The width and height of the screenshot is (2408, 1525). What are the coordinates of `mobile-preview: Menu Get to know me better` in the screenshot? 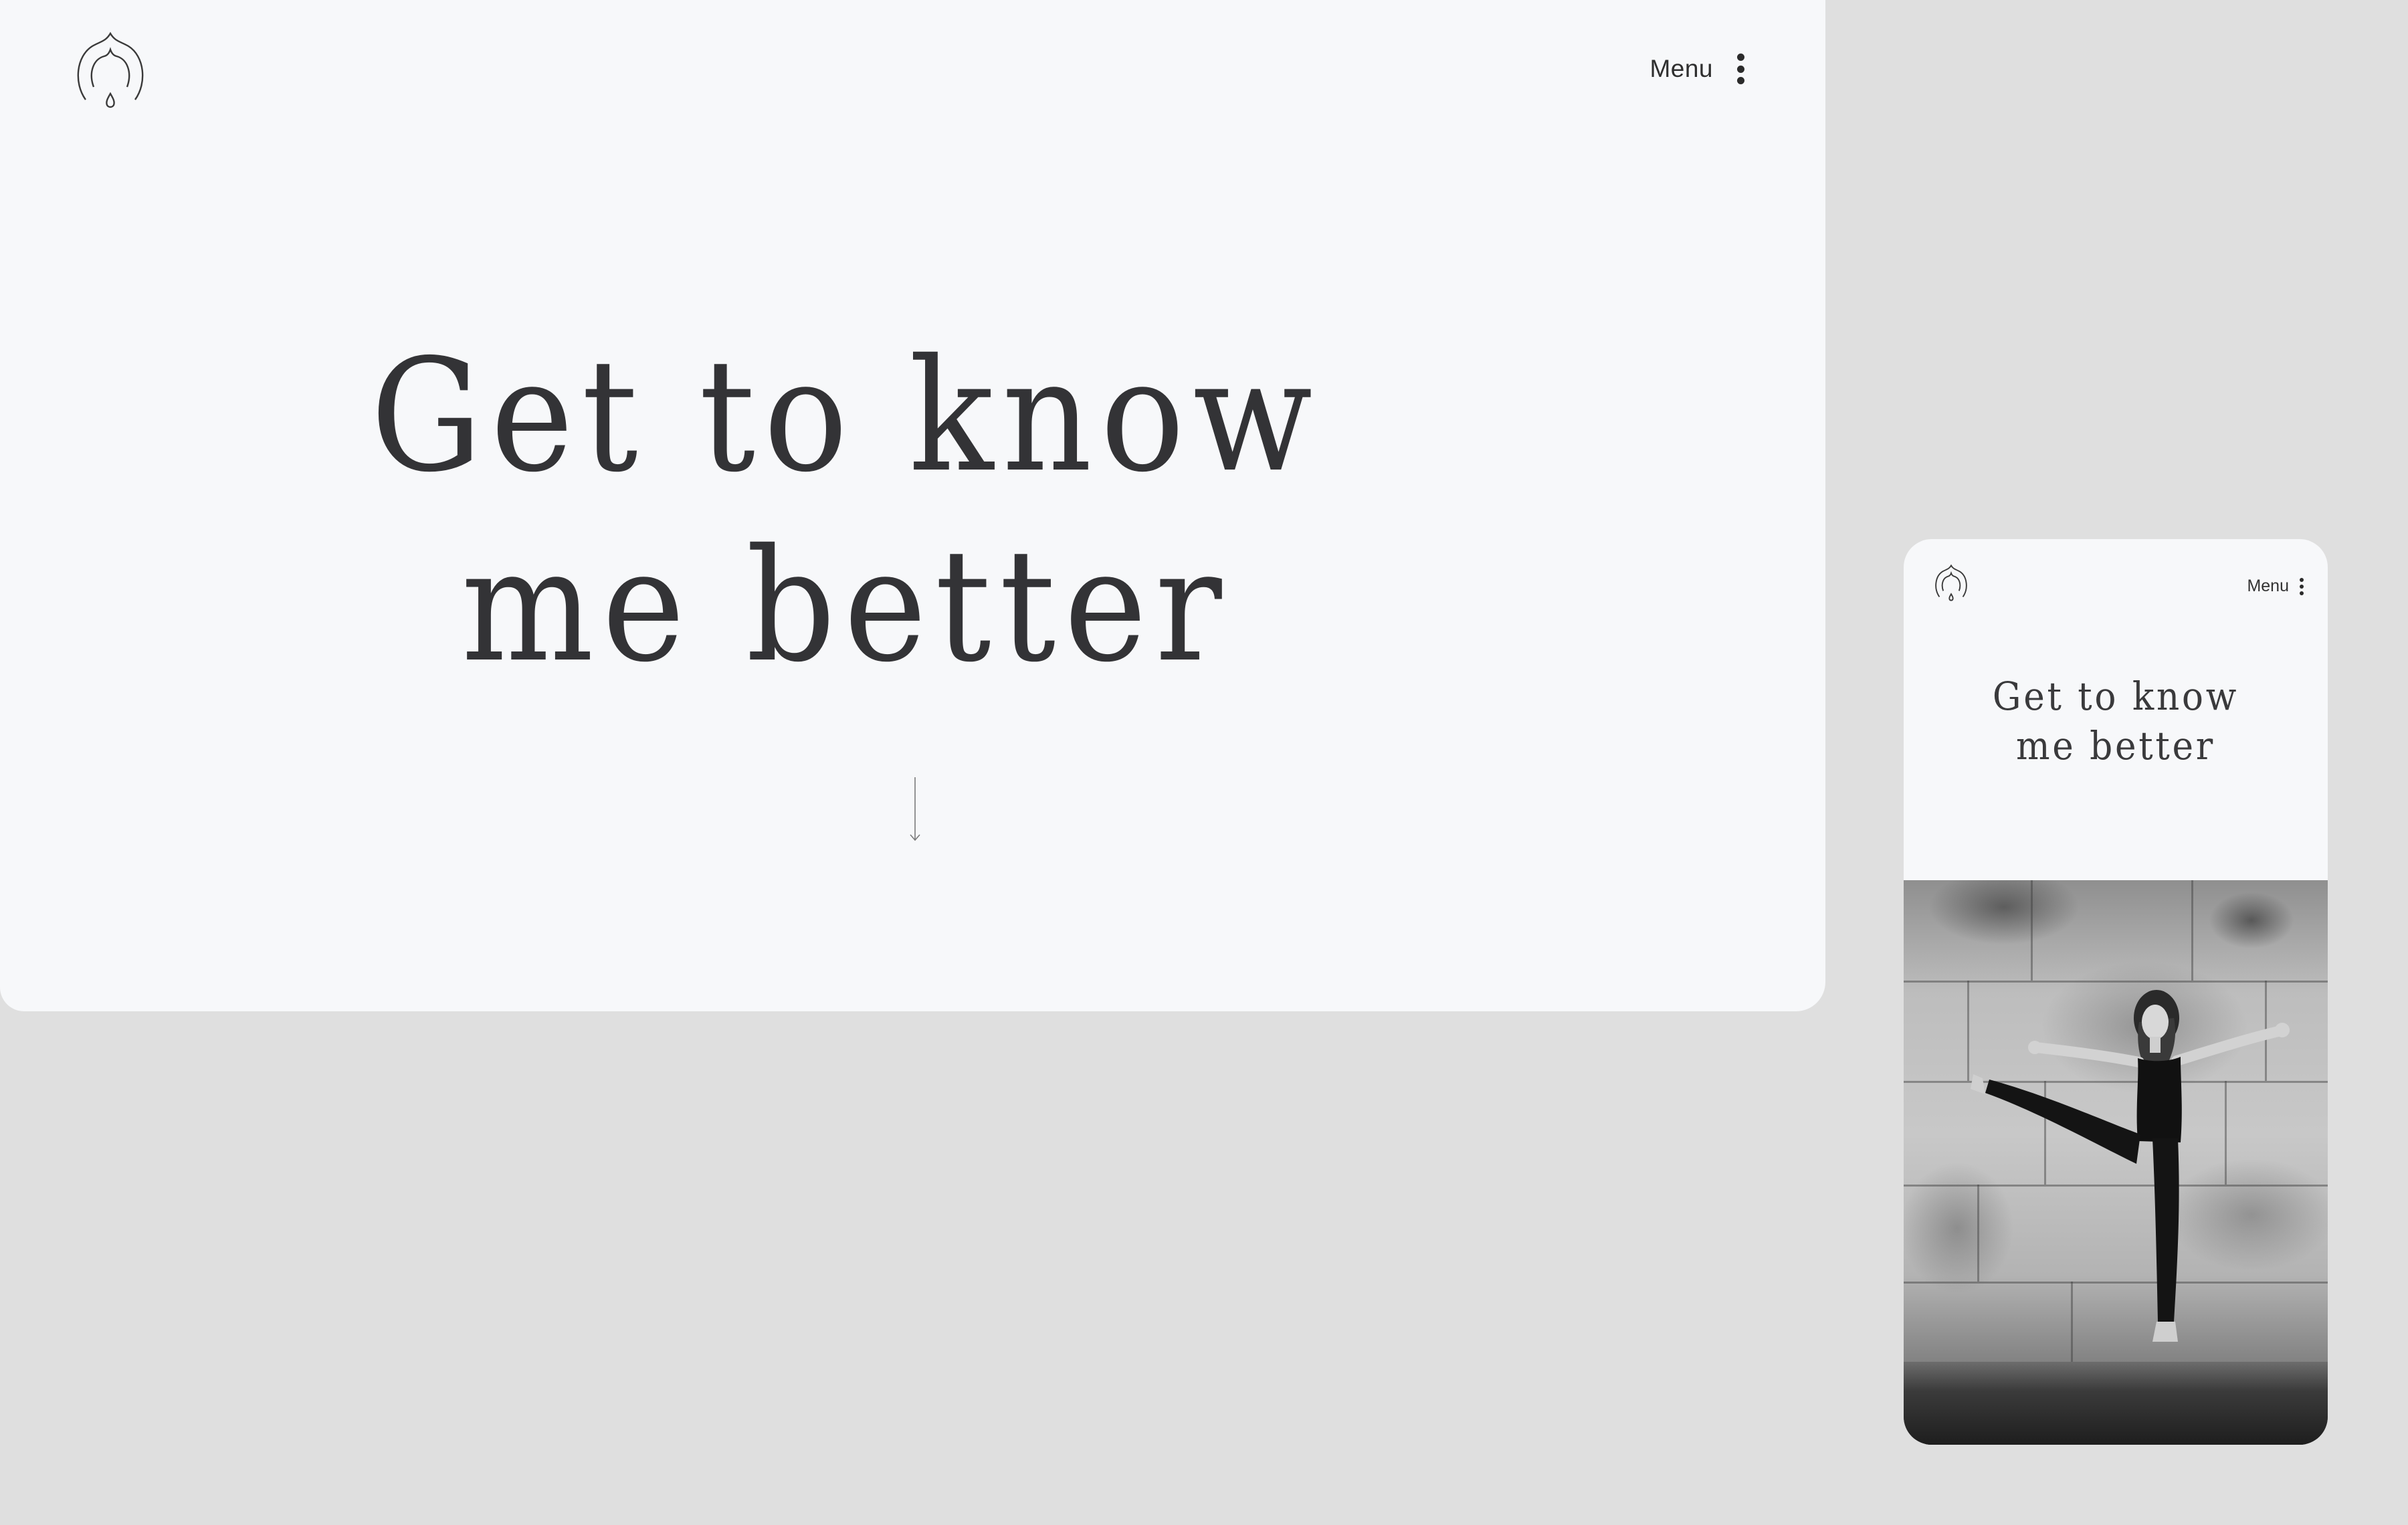 It's located at (2116, 992).